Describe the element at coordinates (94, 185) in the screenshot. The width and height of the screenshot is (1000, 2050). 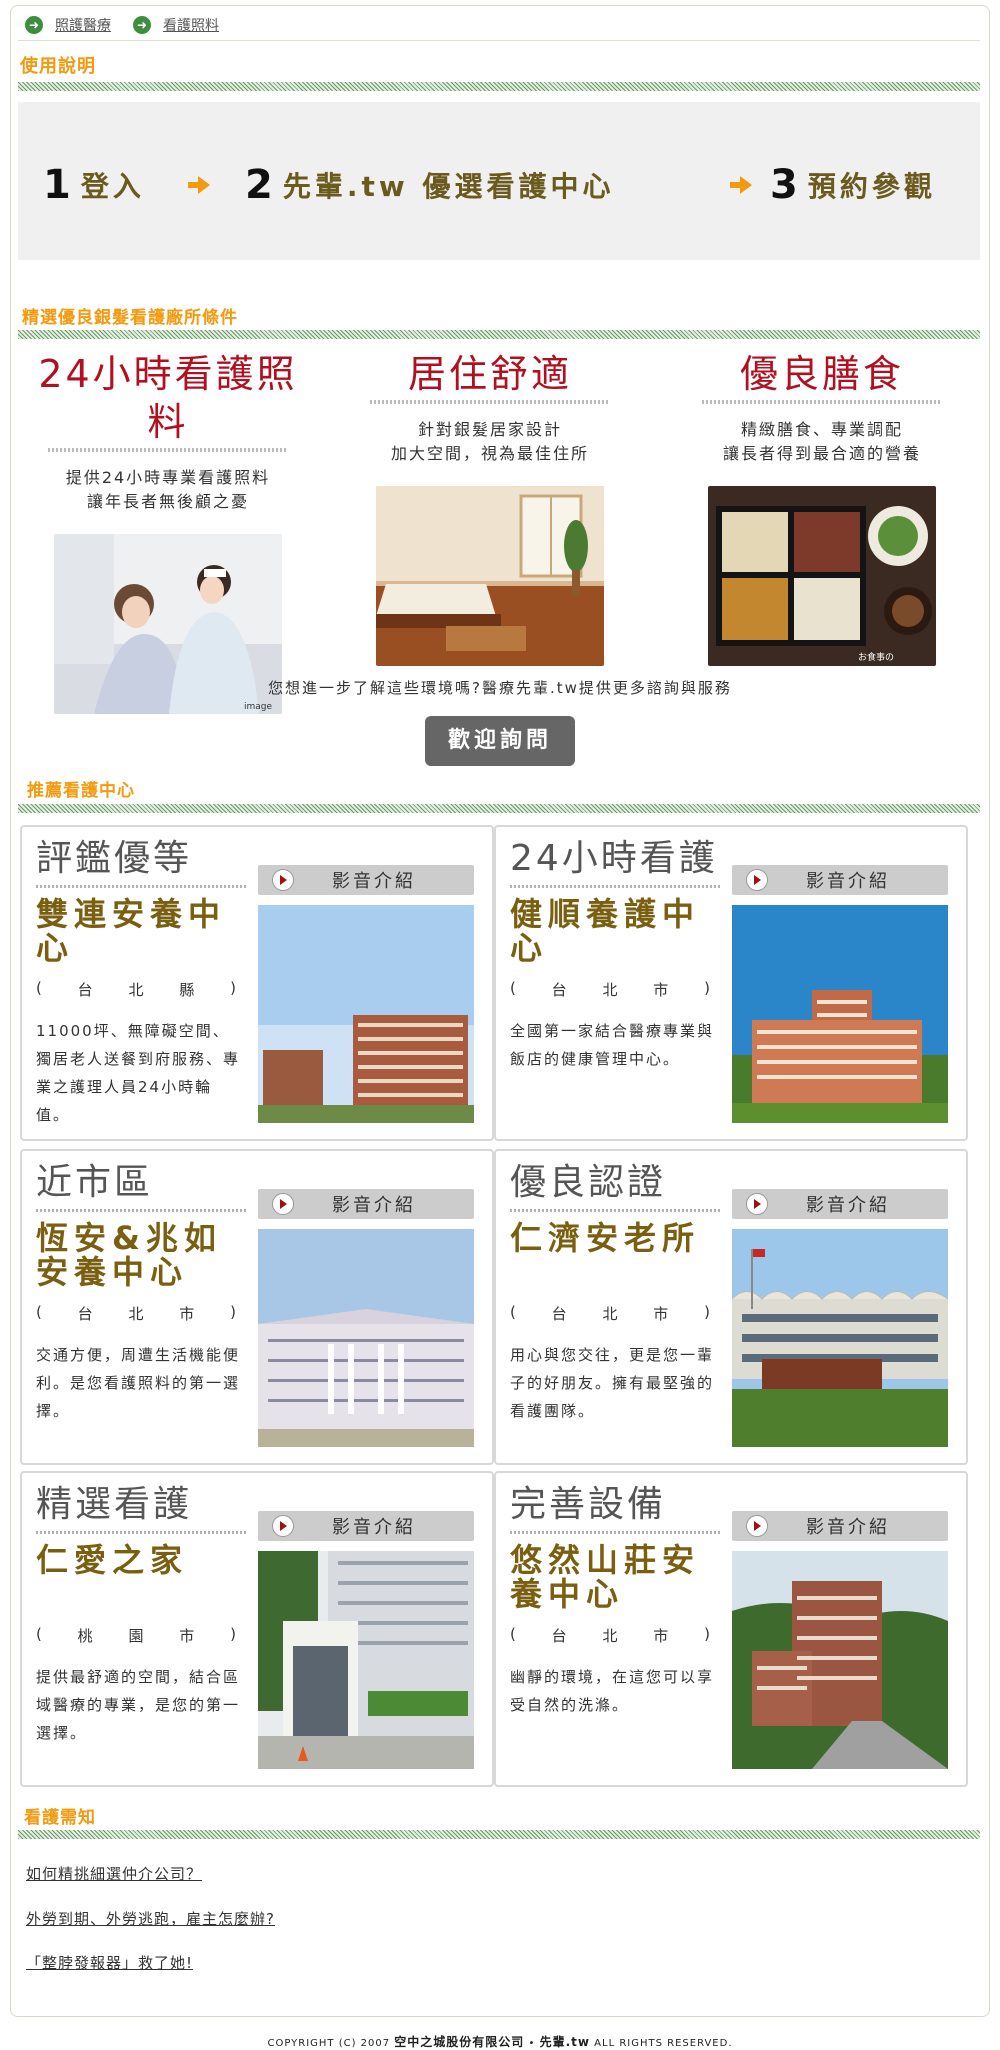
I see `step-1: 1 登入` at that location.